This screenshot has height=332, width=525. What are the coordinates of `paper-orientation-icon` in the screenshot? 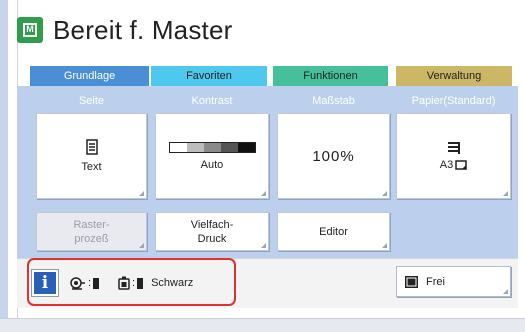 It's located at (461, 165).